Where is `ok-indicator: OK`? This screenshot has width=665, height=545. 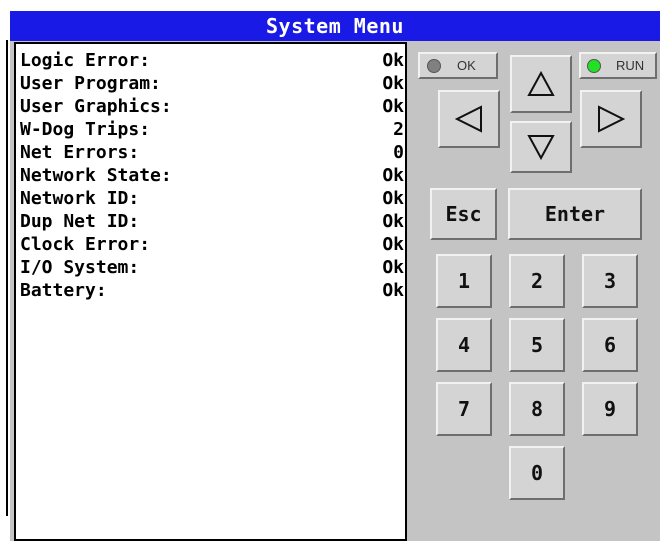 ok-indicator: OK is located at coordinates (458, 65).